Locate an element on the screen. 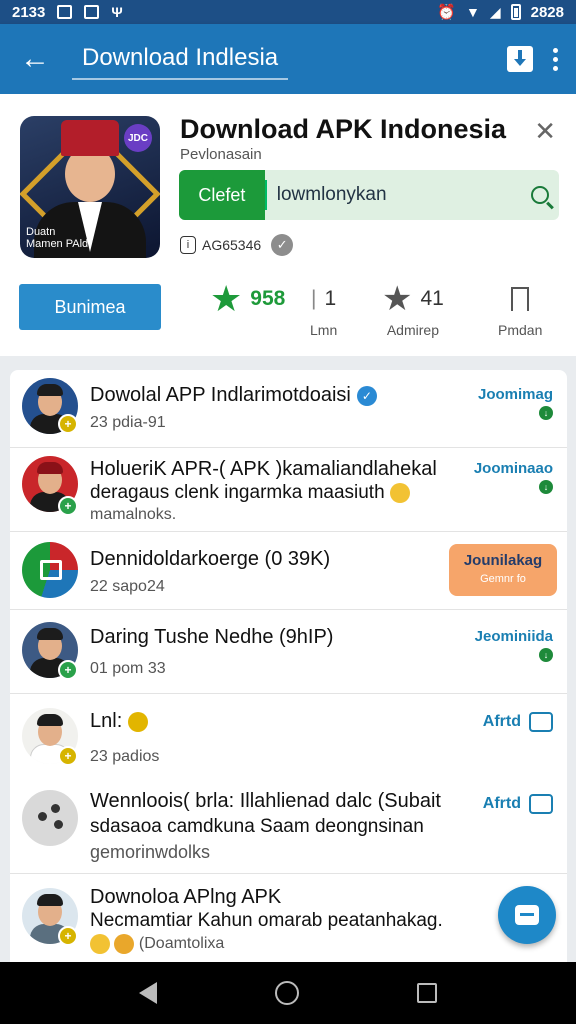 The image size is (576, 1024). rating-stat: ★ 958 is located at coordinates (248, 300).